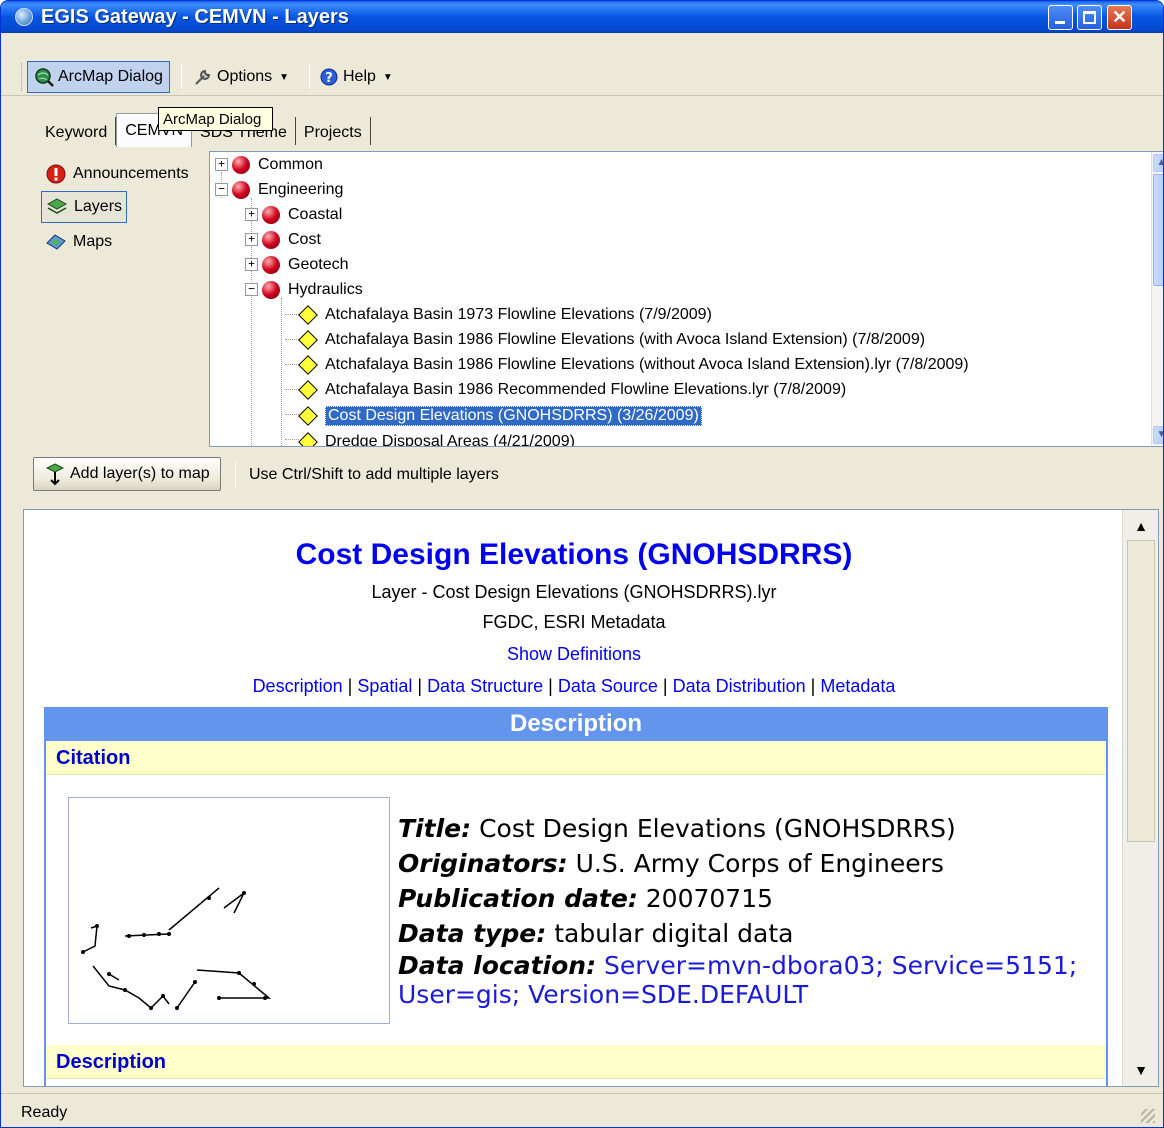 This screenshot has height=1128, width=1164. I want to click on tree-node: + Cost, so click(283, 239).